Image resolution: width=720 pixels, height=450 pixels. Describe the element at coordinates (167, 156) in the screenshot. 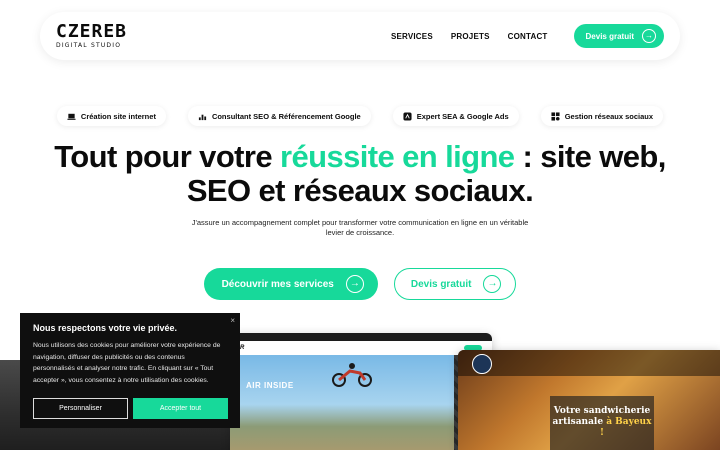

I see `headline-part: Tout pour votre` at that location.